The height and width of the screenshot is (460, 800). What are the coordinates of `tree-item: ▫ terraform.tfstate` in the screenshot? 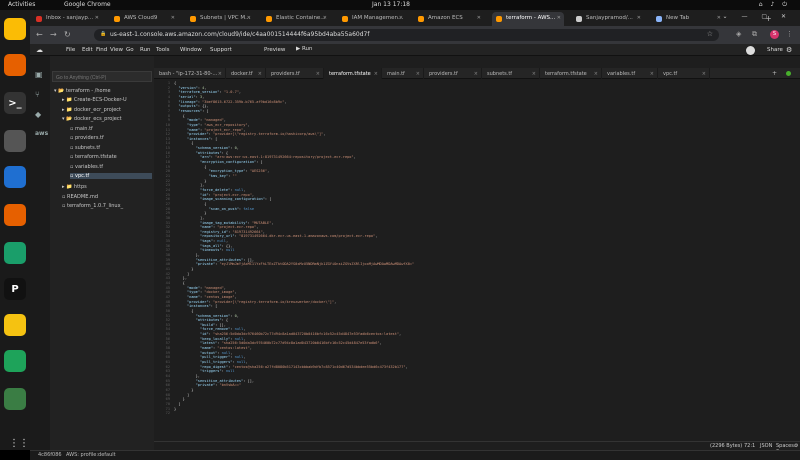 It's located at (111, 157).